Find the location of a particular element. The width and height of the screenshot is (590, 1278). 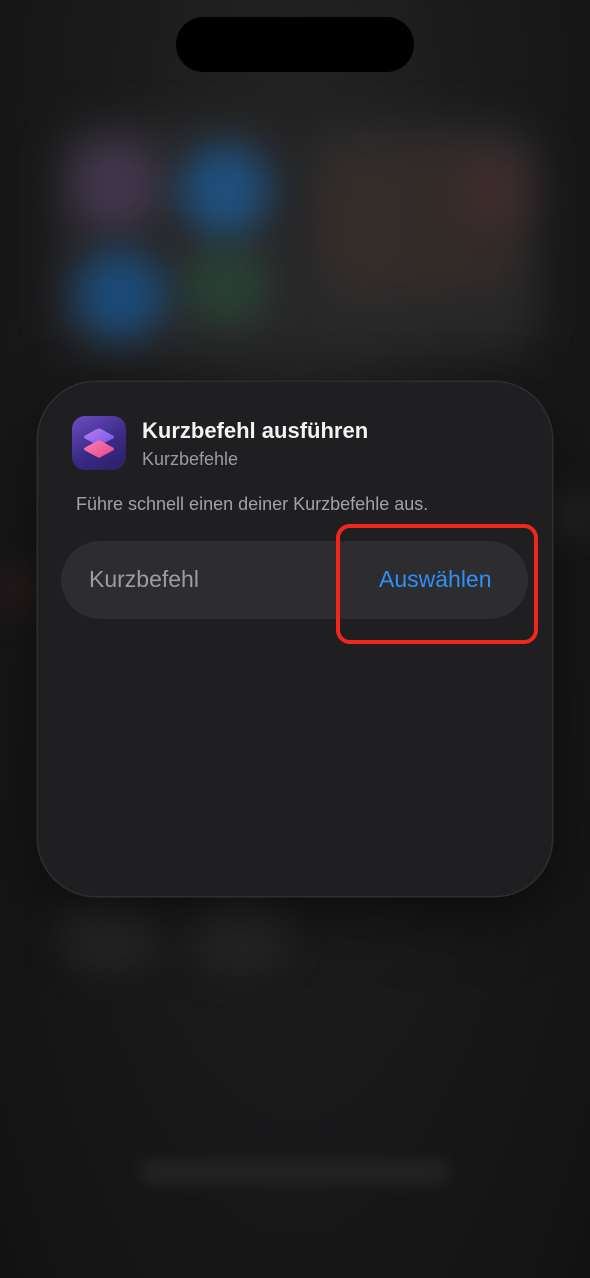

shortcut-parameter-label: Kurzbefehl is located at coordinates (144, 579).